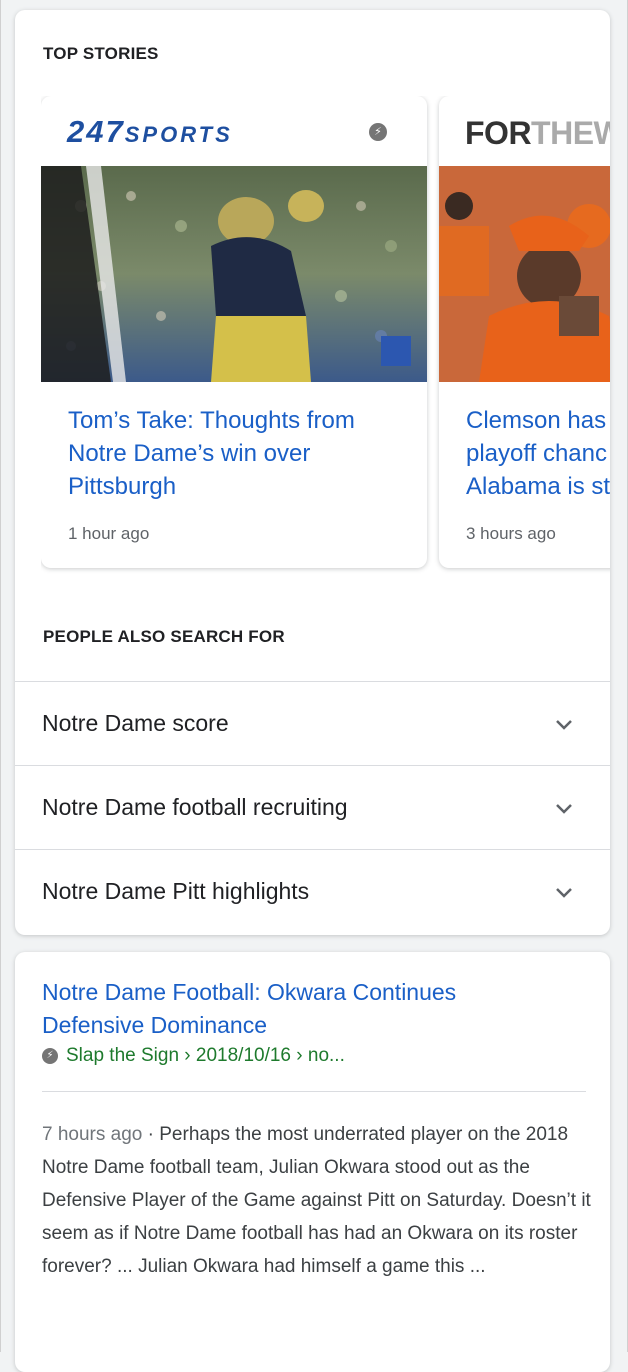 This screenshot has width=628, height=1372. What do you see at coordinates (314, 1091) in the screenshot?
I see `divider` at bounding box center [314, 1091].